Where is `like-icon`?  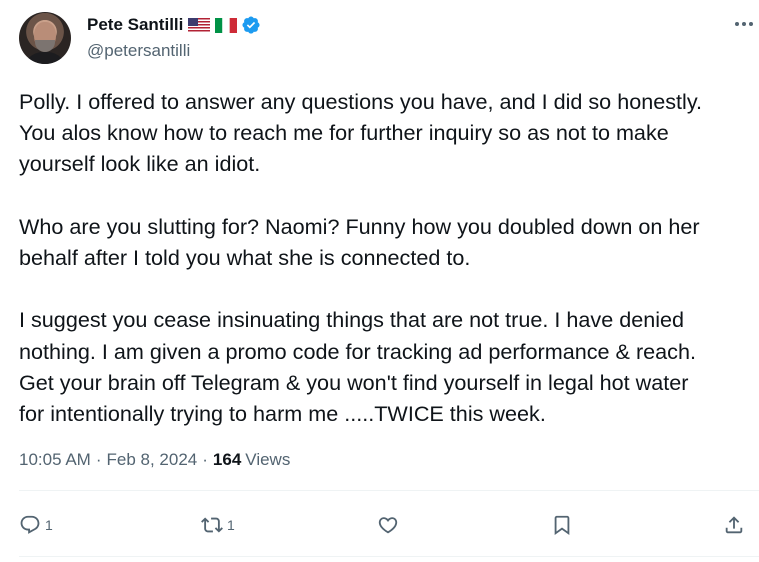 like-icon is located at coordinates (388, 525).